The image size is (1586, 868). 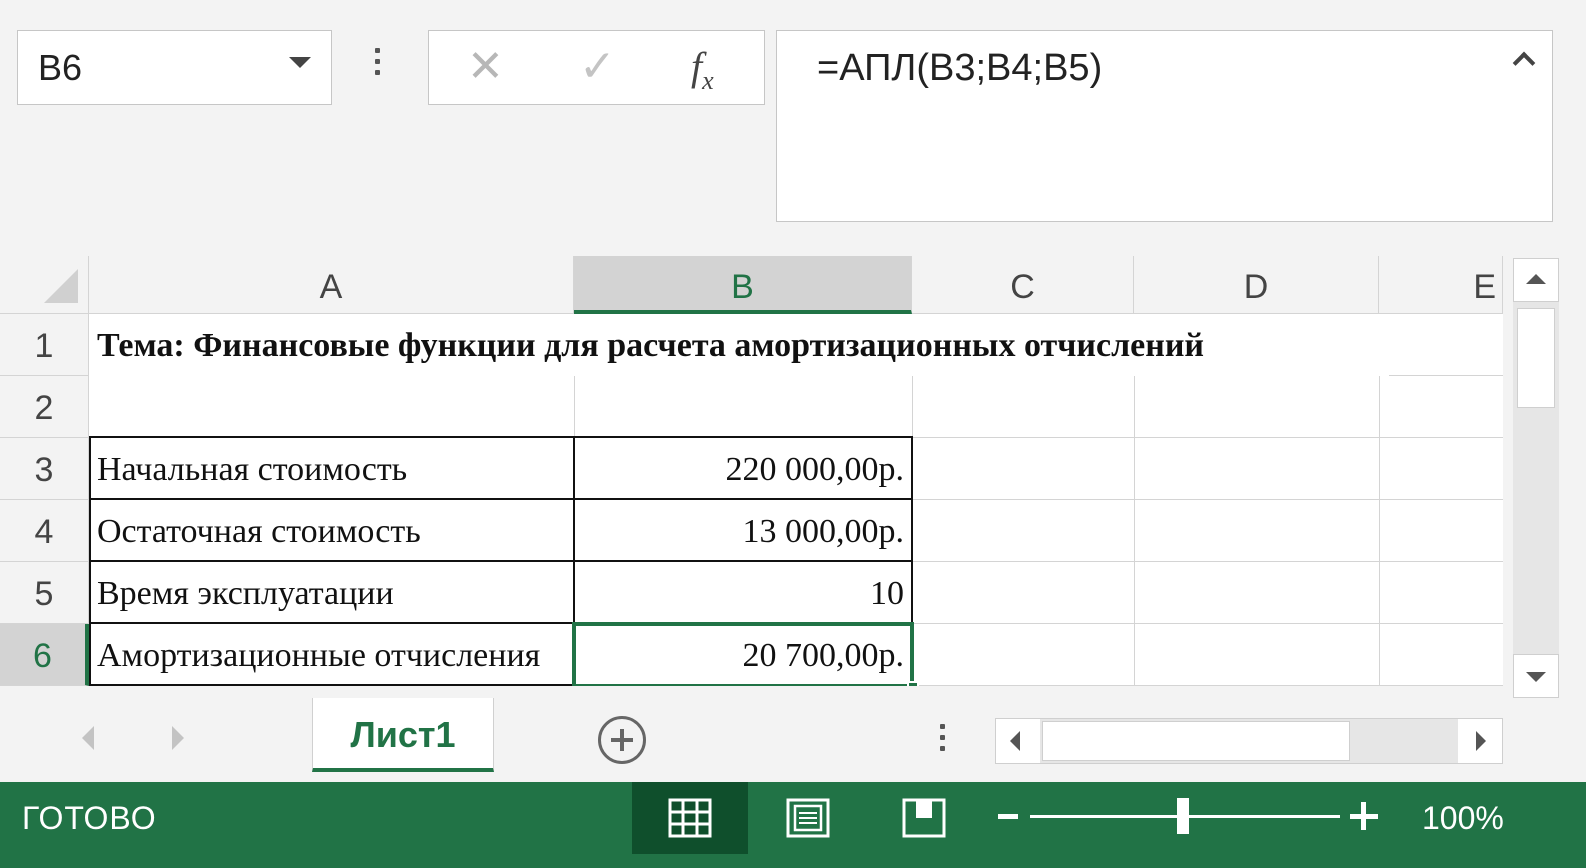 I want to click on row-header-4: 4, so click(x=44, y=531).